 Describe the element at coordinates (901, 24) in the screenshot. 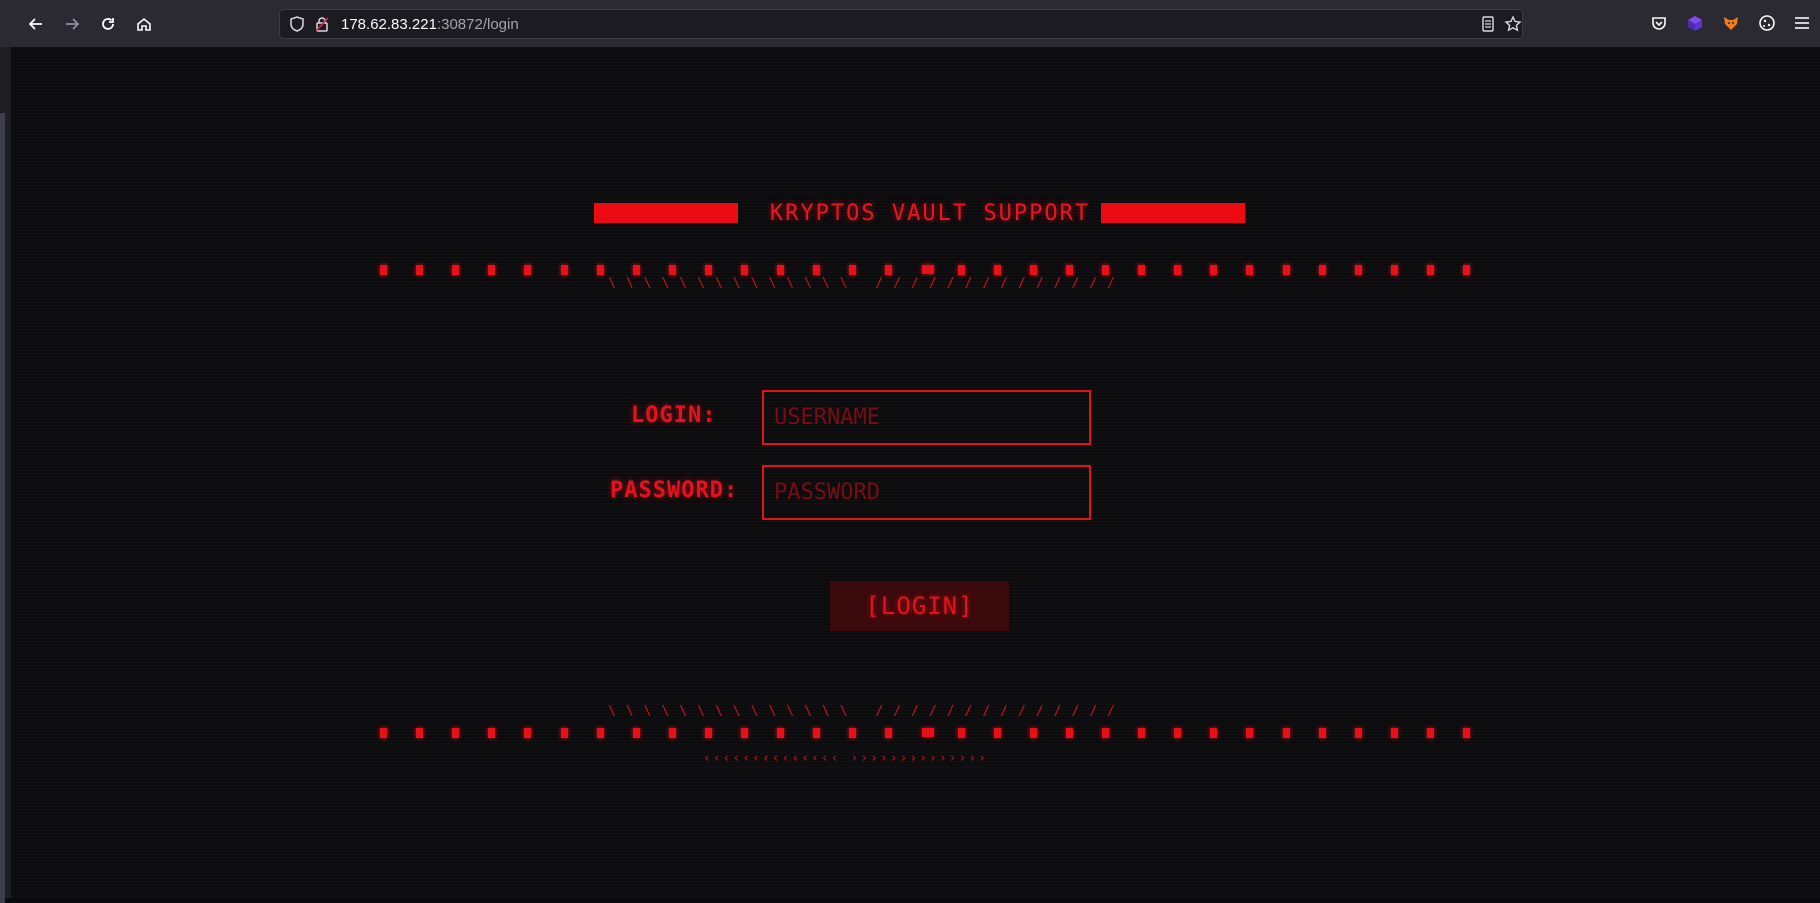

I see `address-bar: 178.62.83.221:30872/login` at that location.